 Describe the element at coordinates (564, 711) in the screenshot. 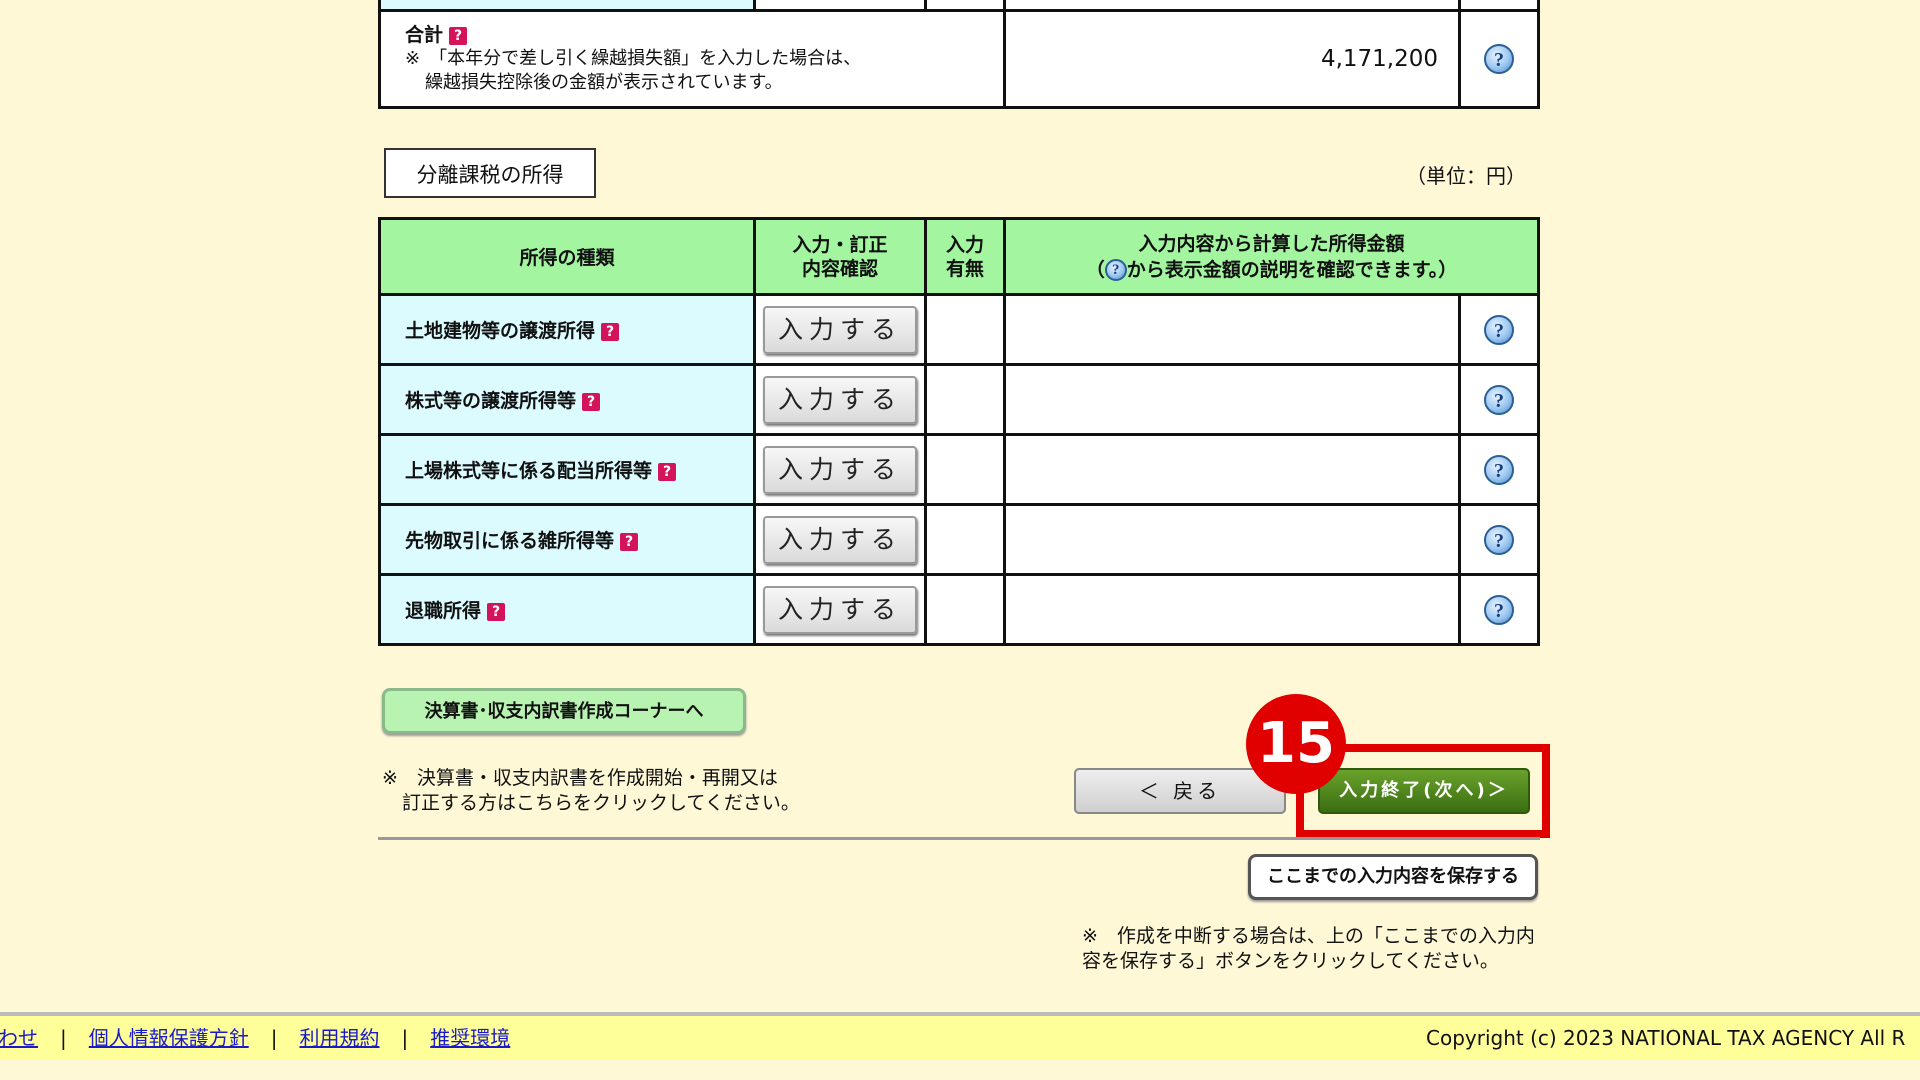

I see `financial-statement-corner-button: 決算書･収支内訳書作成コーナーへ` at that location.